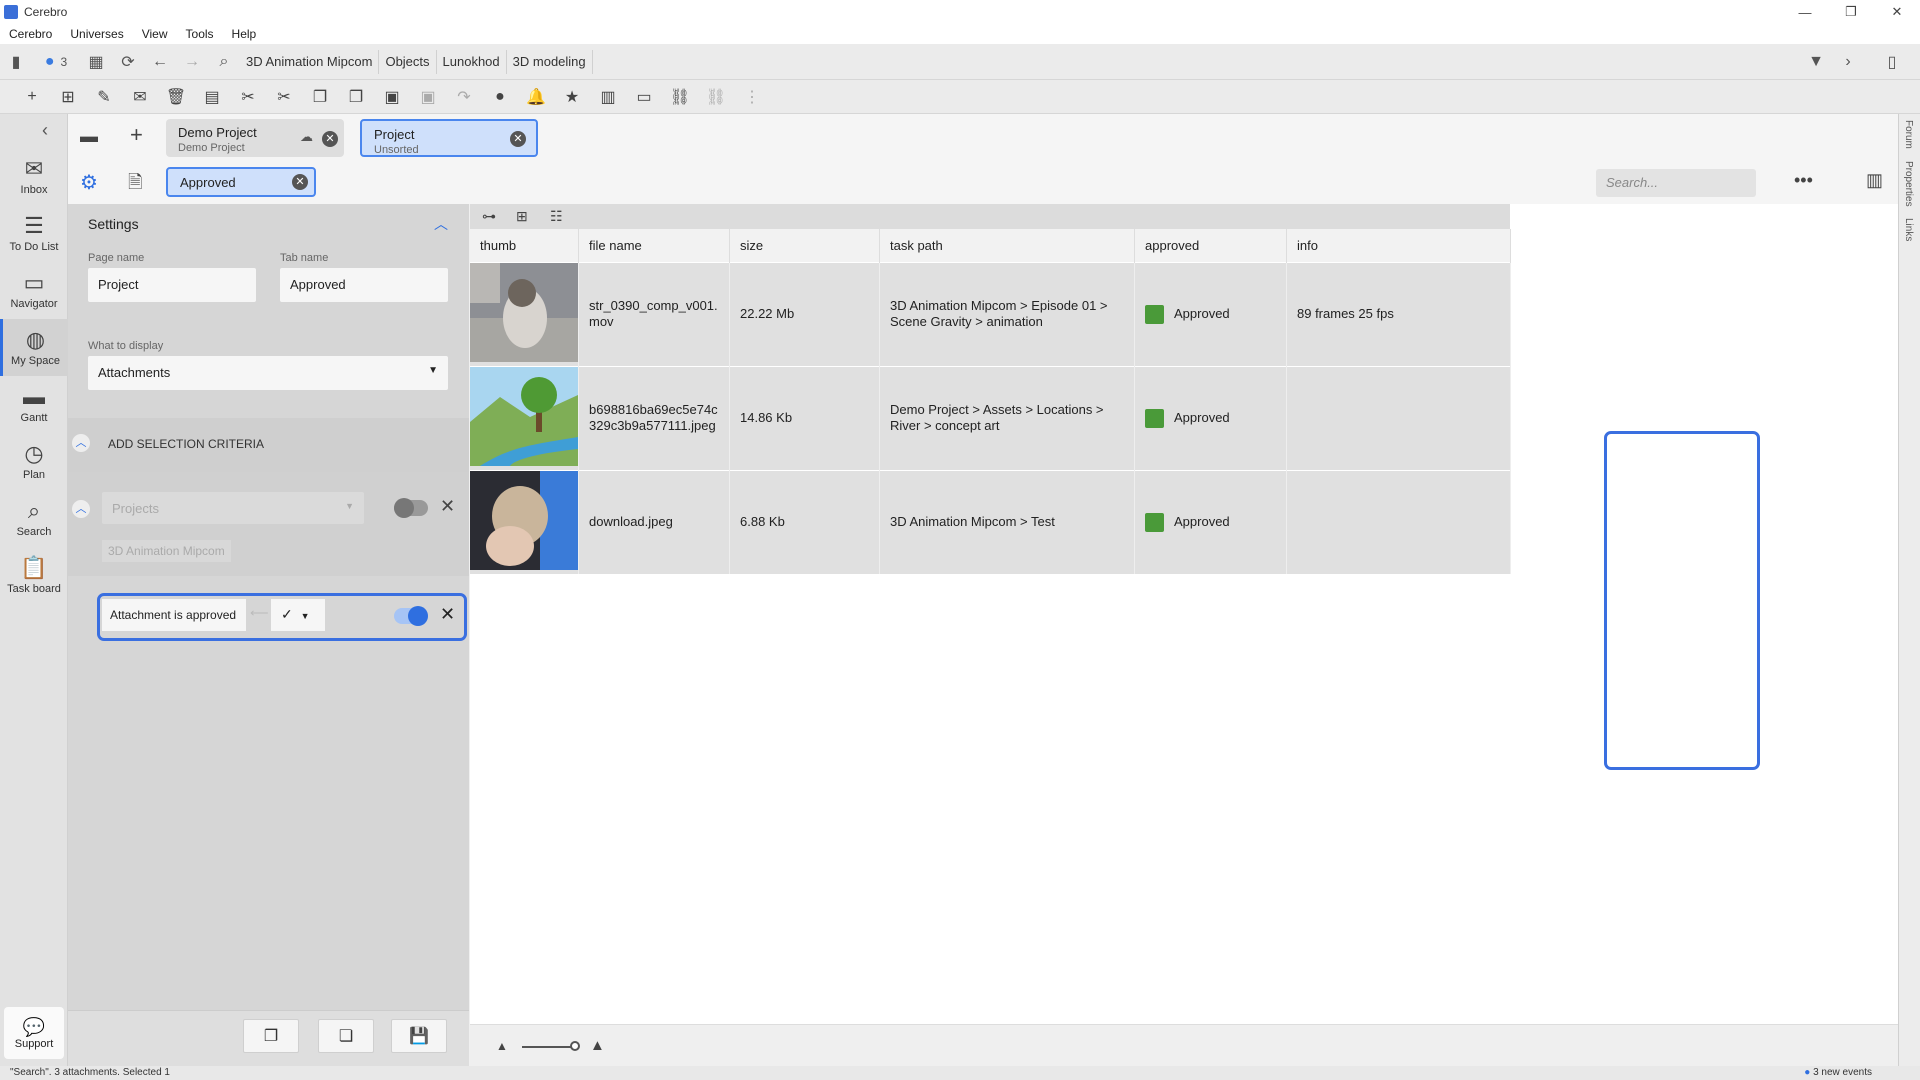 Image resolution: width=1920 pixels, height=1080 pixels. I want to click on notifications-button: ● 3, so click(56, 62).